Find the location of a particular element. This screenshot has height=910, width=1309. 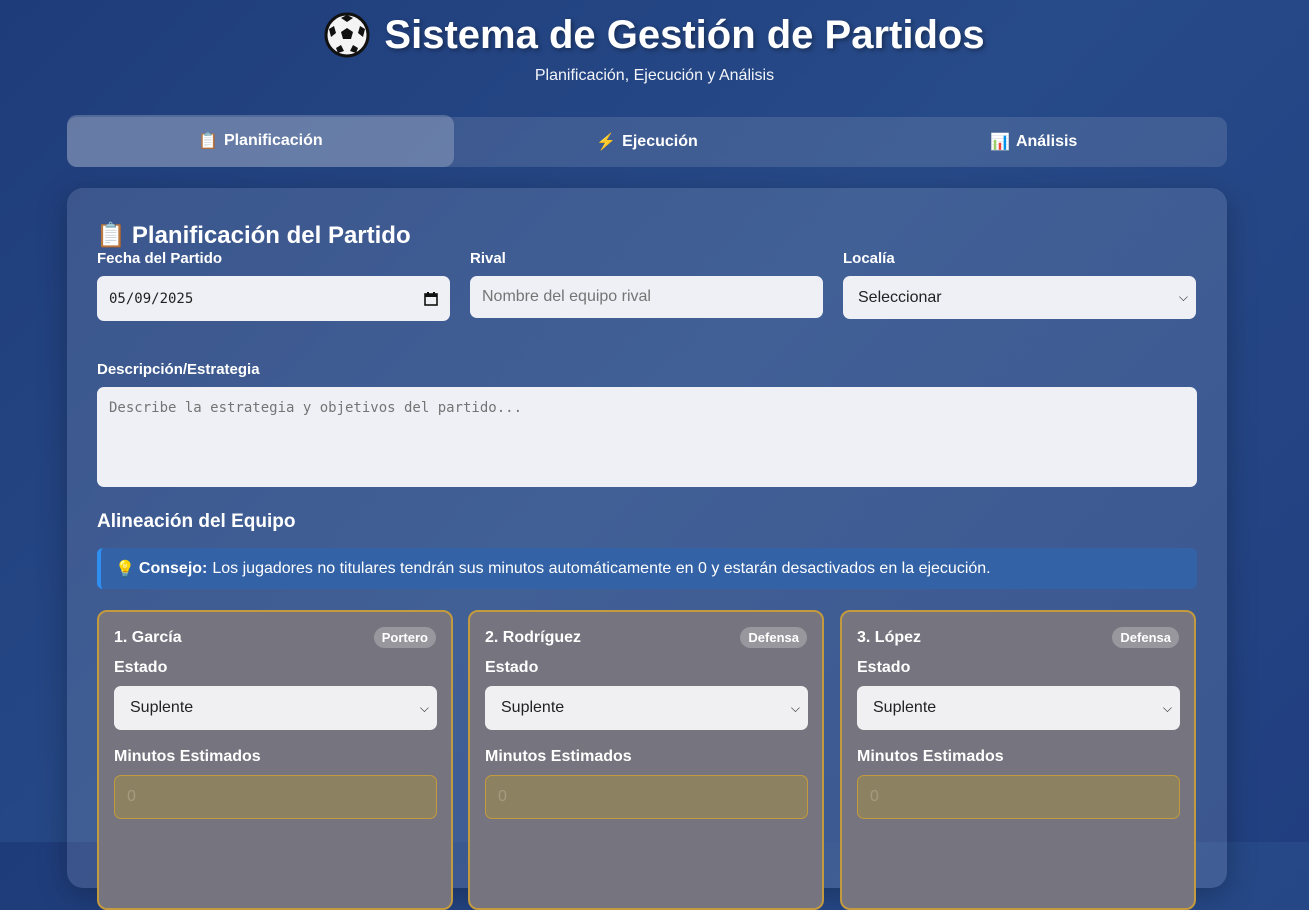

tab-label: Ejecución is located at coordinates (660, 141).